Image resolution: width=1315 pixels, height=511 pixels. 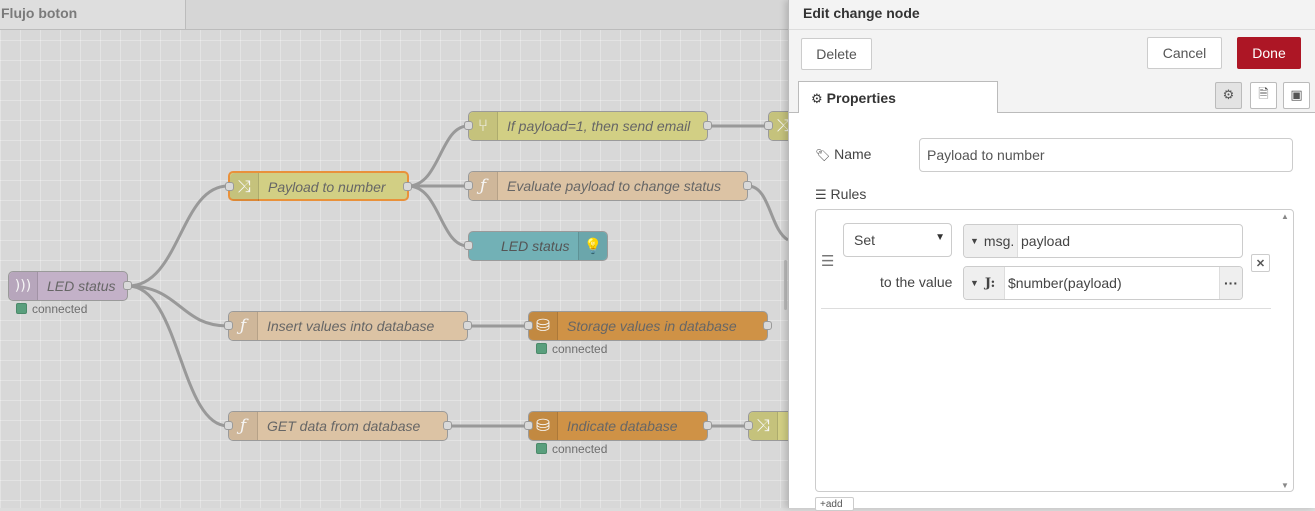 I want to click on node-if-payload-switch: ⑂ If payload=1, then send email, so click(x=588, y=126).